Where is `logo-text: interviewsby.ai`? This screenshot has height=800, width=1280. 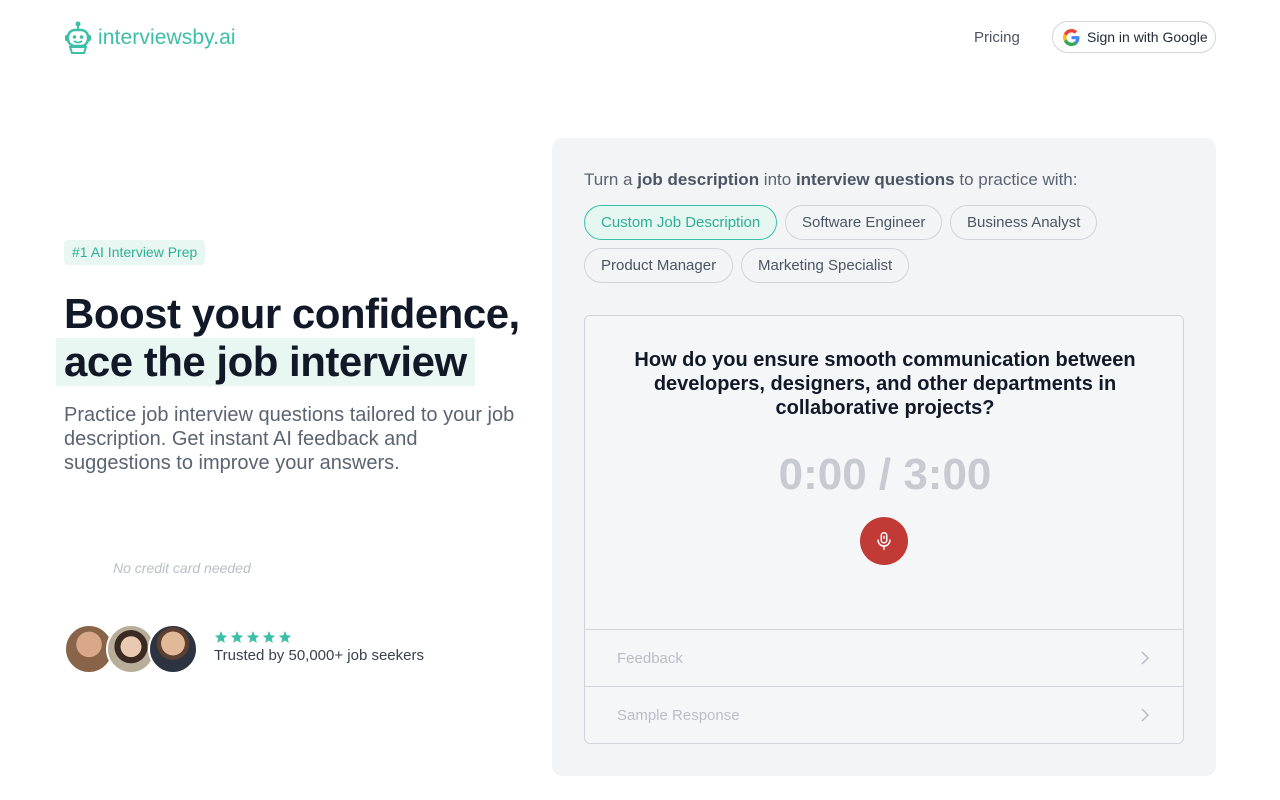 logo-text: interviewsby.ai is located at coordinates (167, 37).